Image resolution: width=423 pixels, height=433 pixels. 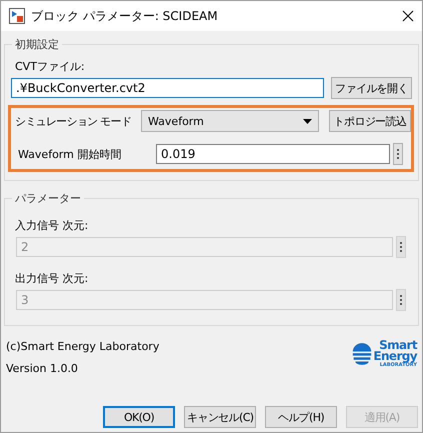 I want to click on cvt-file-field: .¥BuckConverter.cvt2, so click(x=167, y=88).